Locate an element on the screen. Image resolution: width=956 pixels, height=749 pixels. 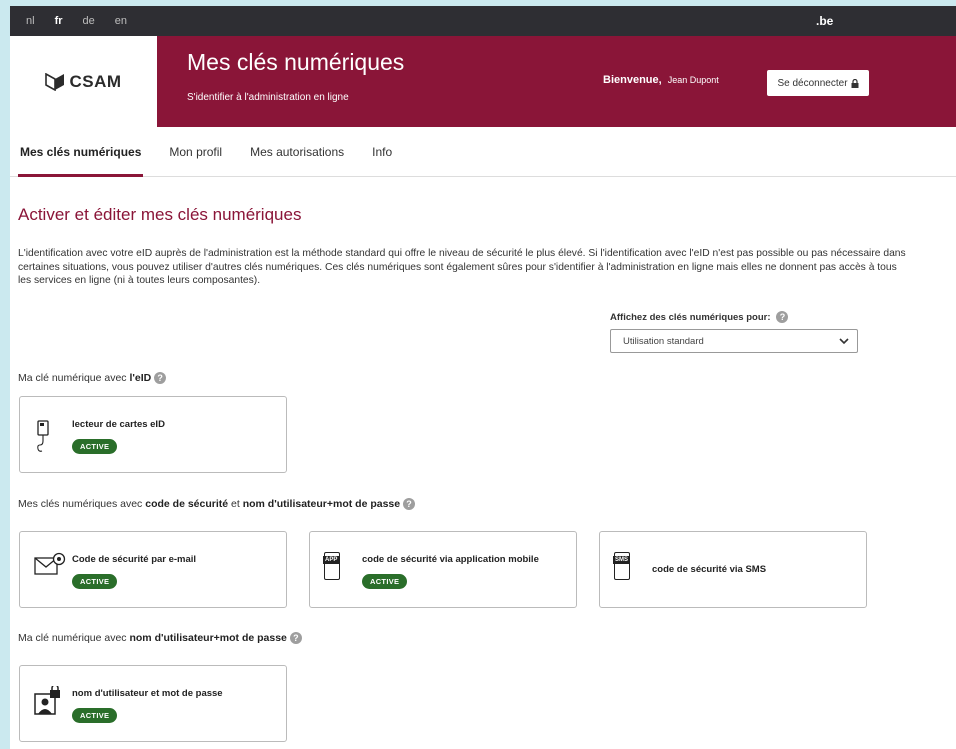
lang-nl: nl is located at coordinates (30, 21).